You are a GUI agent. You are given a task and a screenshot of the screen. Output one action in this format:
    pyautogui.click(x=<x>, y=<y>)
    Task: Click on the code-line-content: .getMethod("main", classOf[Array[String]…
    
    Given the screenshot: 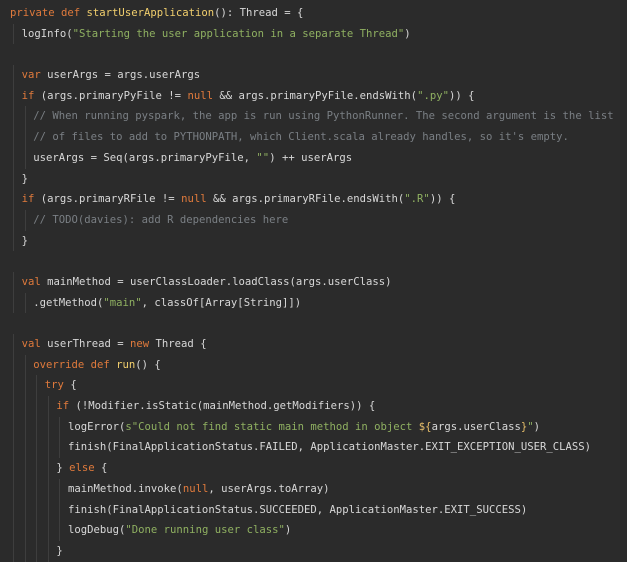 What is the action you would take?
    pyautogui.click(x=155, y=303)
    